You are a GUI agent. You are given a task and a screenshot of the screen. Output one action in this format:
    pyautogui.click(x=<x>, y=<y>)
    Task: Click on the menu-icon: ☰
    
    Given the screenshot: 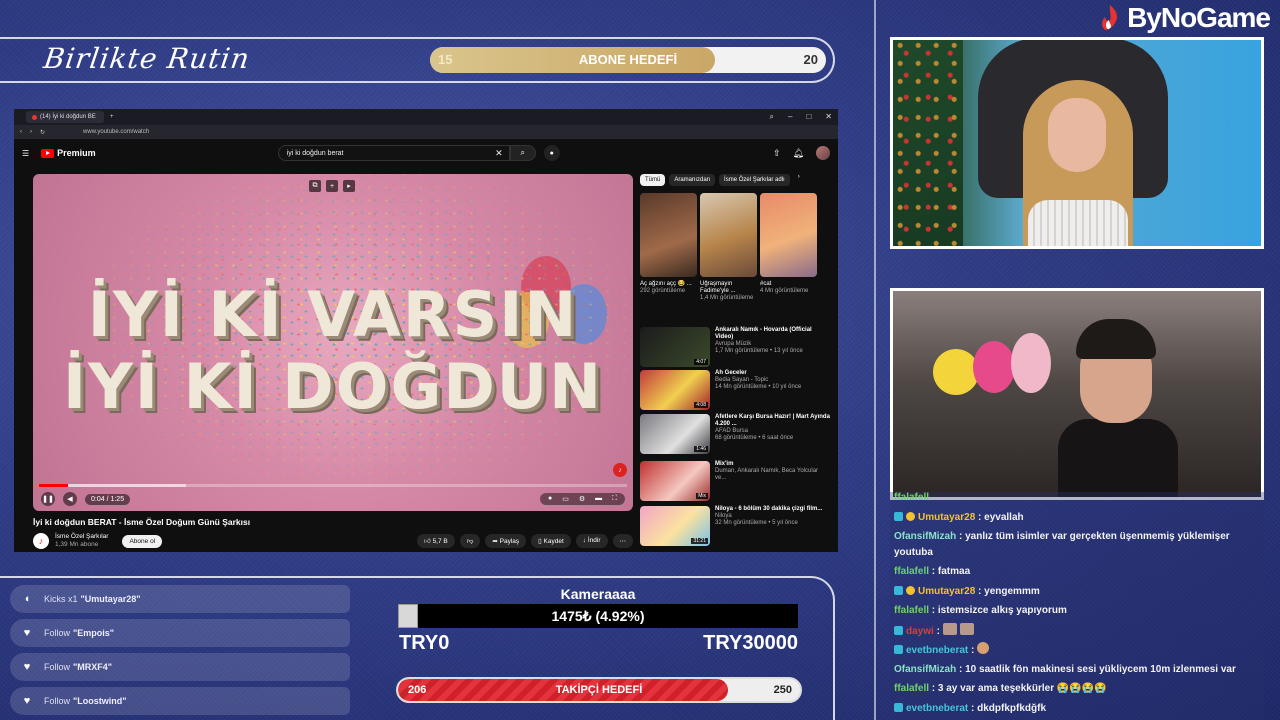 What is the action you would take?
    pyautogui.click(x=25, y=153)
    